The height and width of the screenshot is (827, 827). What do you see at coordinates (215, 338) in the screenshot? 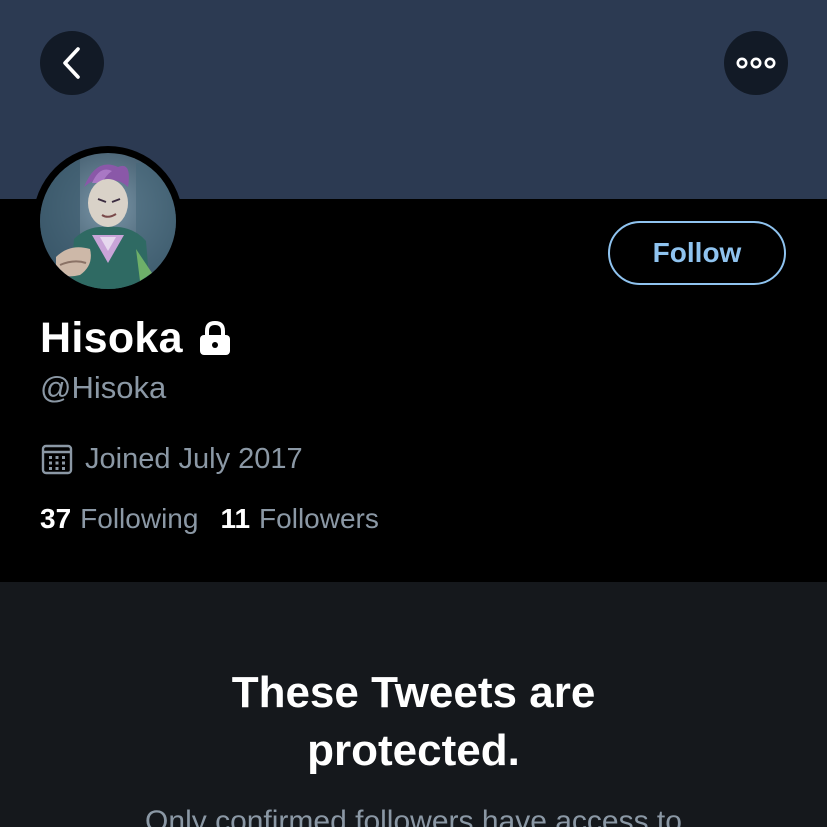
I see `lock-icon` at bounding box center [215, 338].